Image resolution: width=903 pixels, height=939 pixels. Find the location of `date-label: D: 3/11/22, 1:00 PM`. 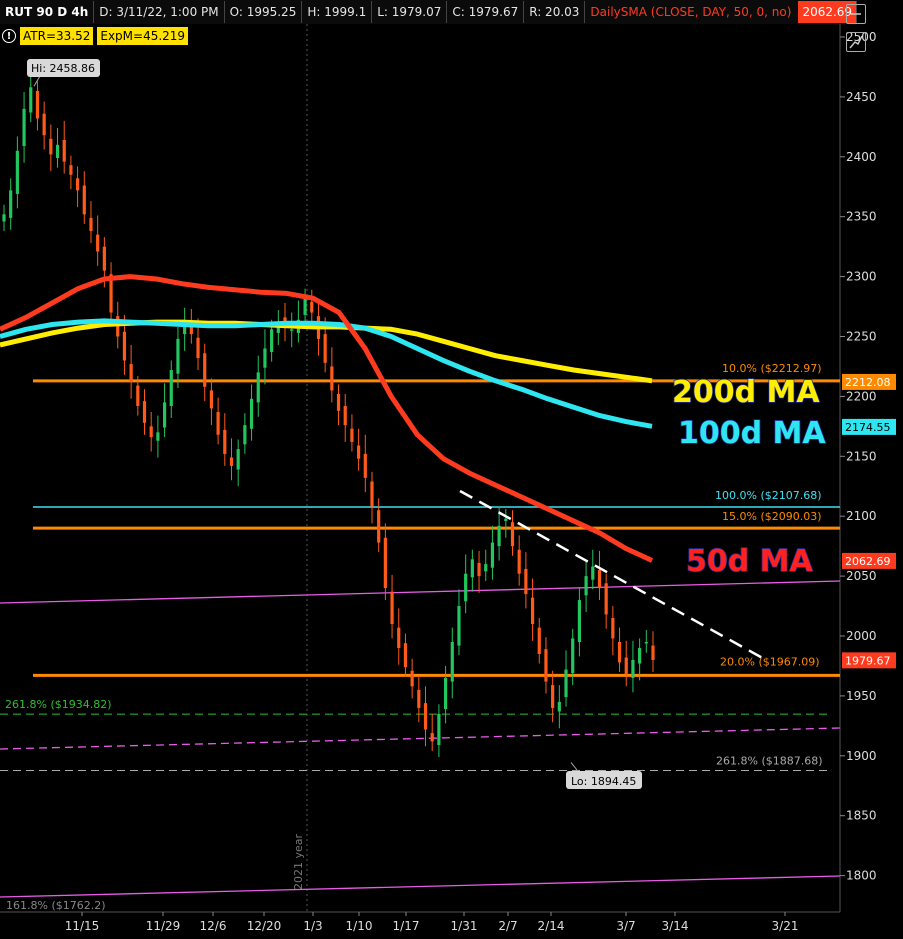

date-label: D: 3/11/22, 1:00 PM is located at coordinates (159, 12).